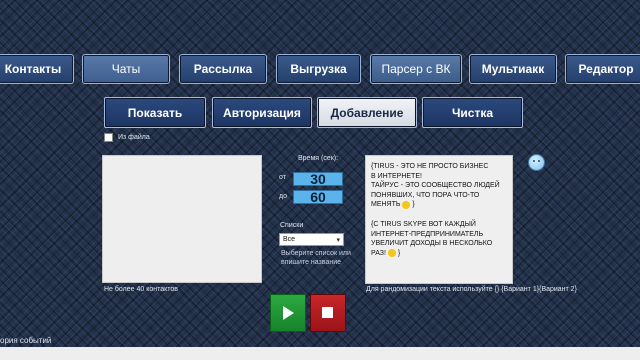 The height and width of the screenshot is (360, 640). Describe the element at coordinates (439, 253) in the screenshot. I see `message-line: раз! }` at that location.